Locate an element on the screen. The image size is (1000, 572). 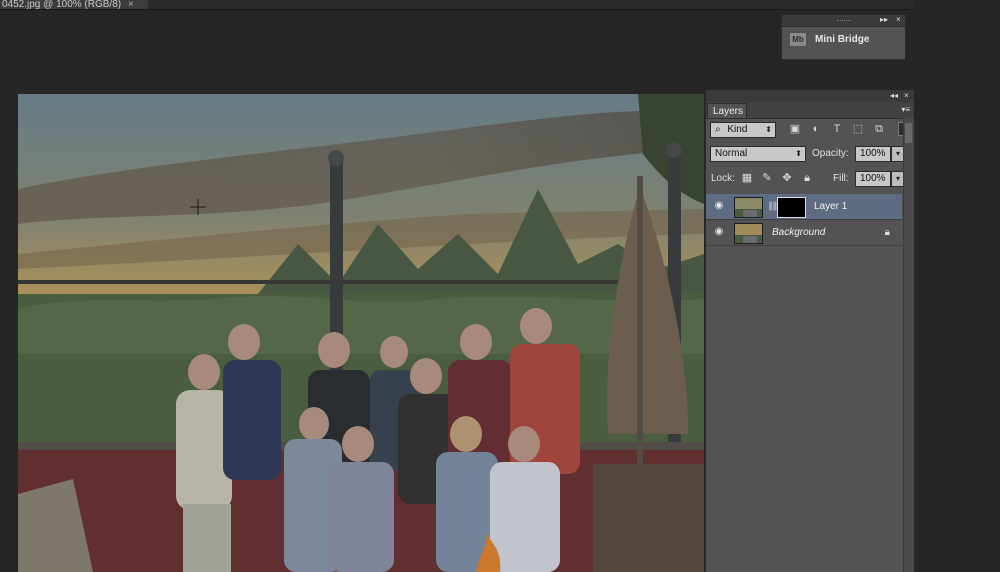
collapse-panel-icon: ◂◂ is located at coordinates (894, 96).